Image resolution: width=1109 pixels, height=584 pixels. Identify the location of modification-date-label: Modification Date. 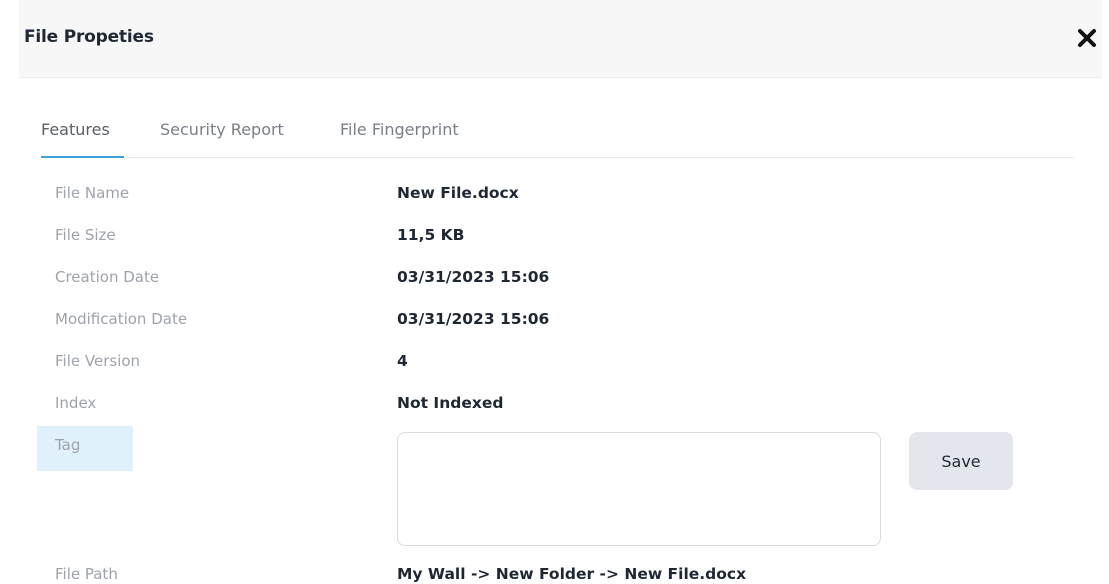
(121, 319).